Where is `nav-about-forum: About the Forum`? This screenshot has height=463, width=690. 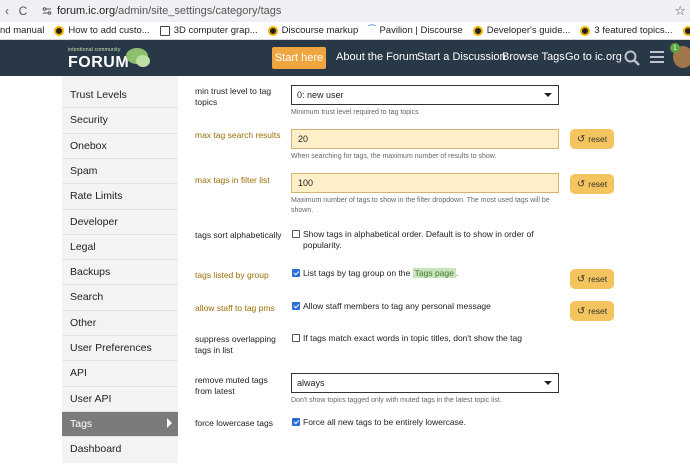
nav-about-forum: About the Forum is located at coordinates (377, 57).